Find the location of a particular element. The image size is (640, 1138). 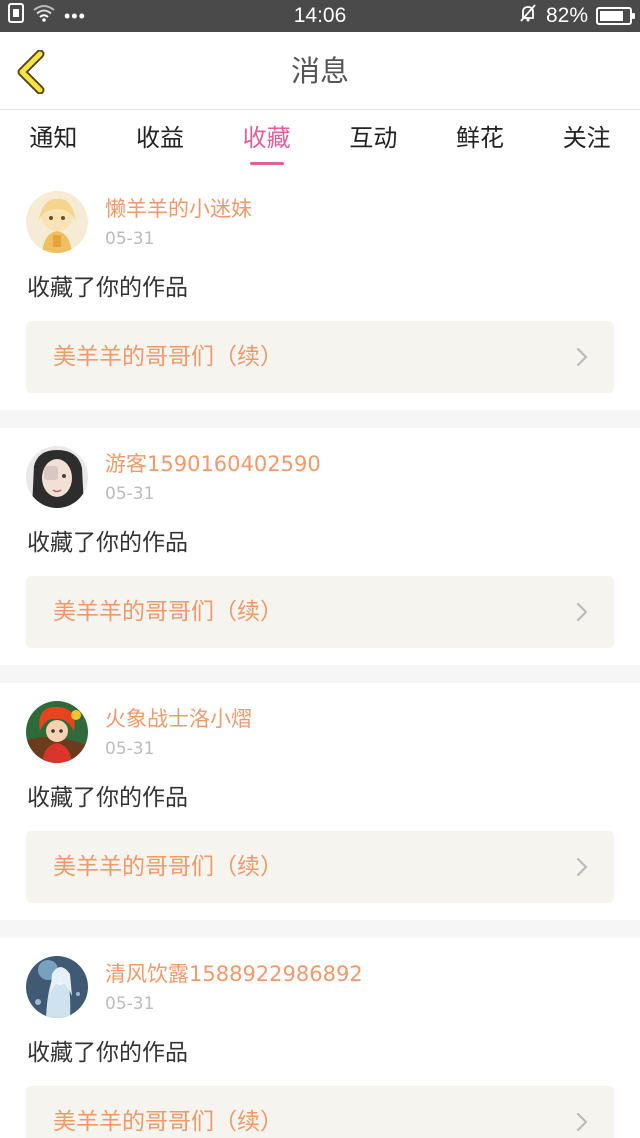

page-title: 消息 is located at coordinates (319, 71).